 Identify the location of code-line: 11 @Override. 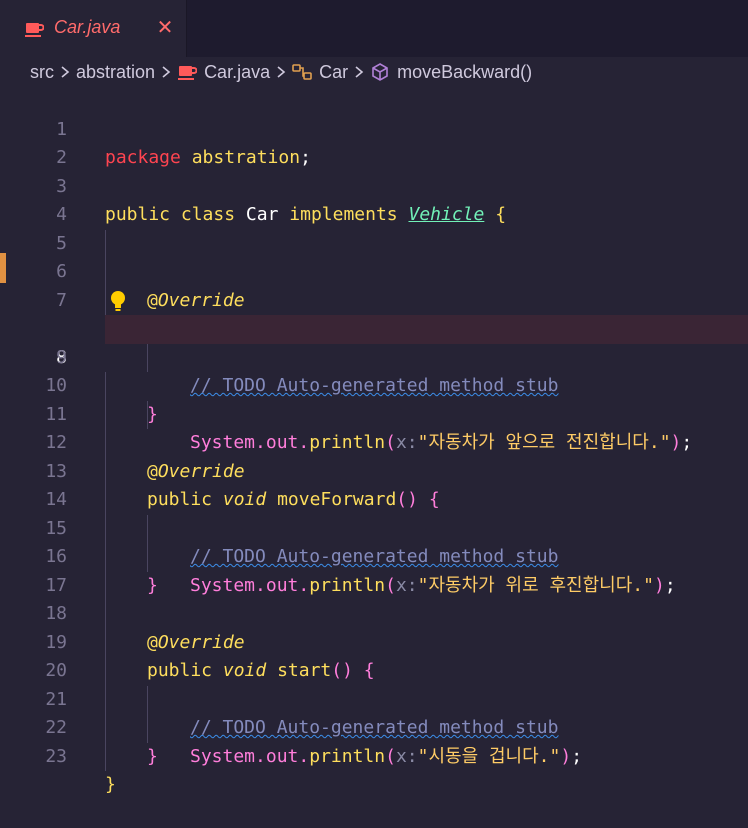
(374, 427).